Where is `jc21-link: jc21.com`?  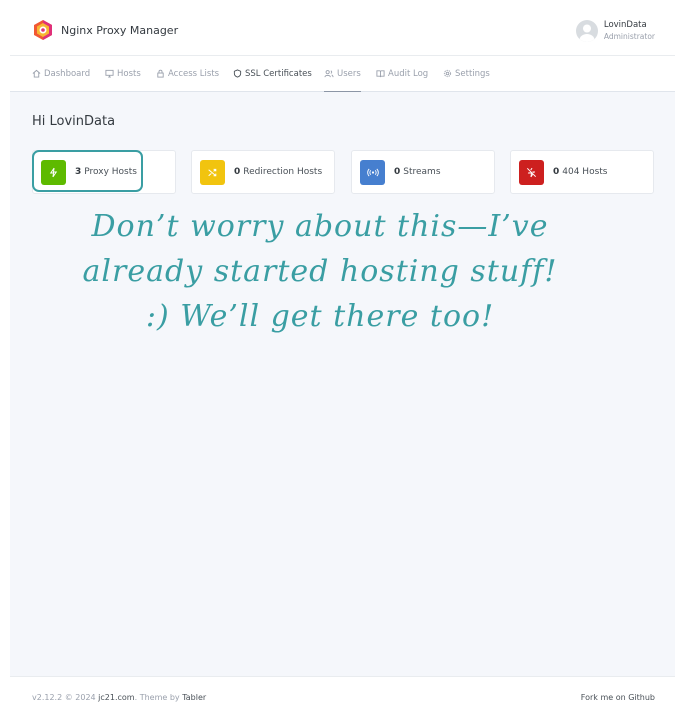 jc21-link: jc21.com is located at coordinates (116, 697).